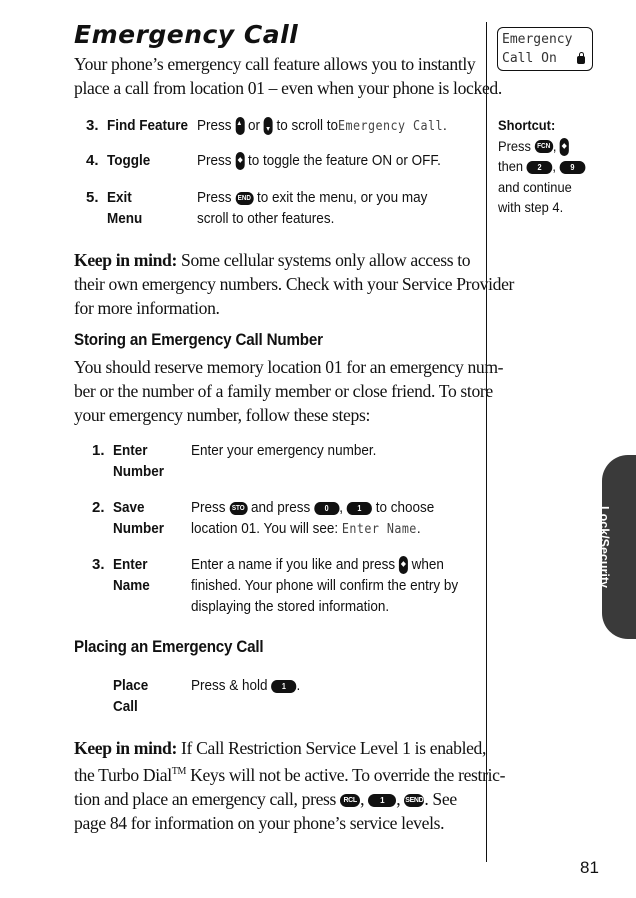  I want to click on step-label: Exit, so click(119, 197).